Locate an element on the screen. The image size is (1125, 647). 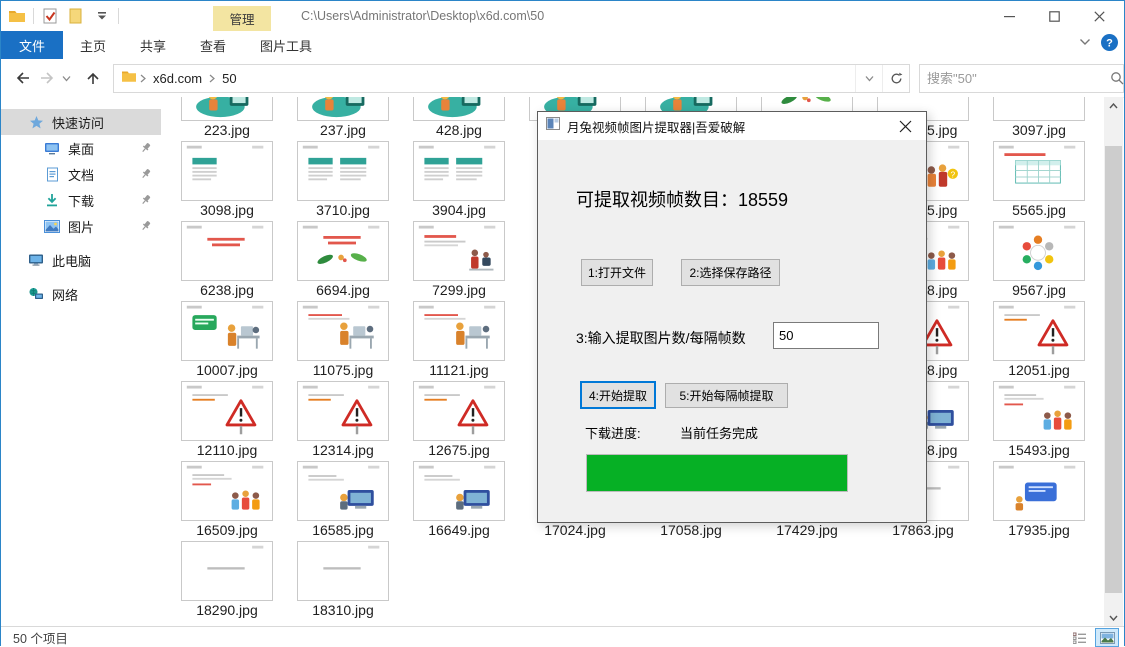
file-item: 237.jpg is located at coordinates (343, 119).